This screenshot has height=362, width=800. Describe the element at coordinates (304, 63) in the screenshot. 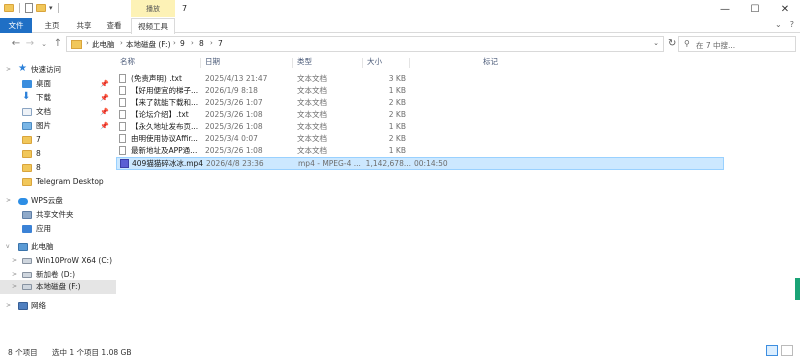

I see `column-header-type: 类型` at that location.